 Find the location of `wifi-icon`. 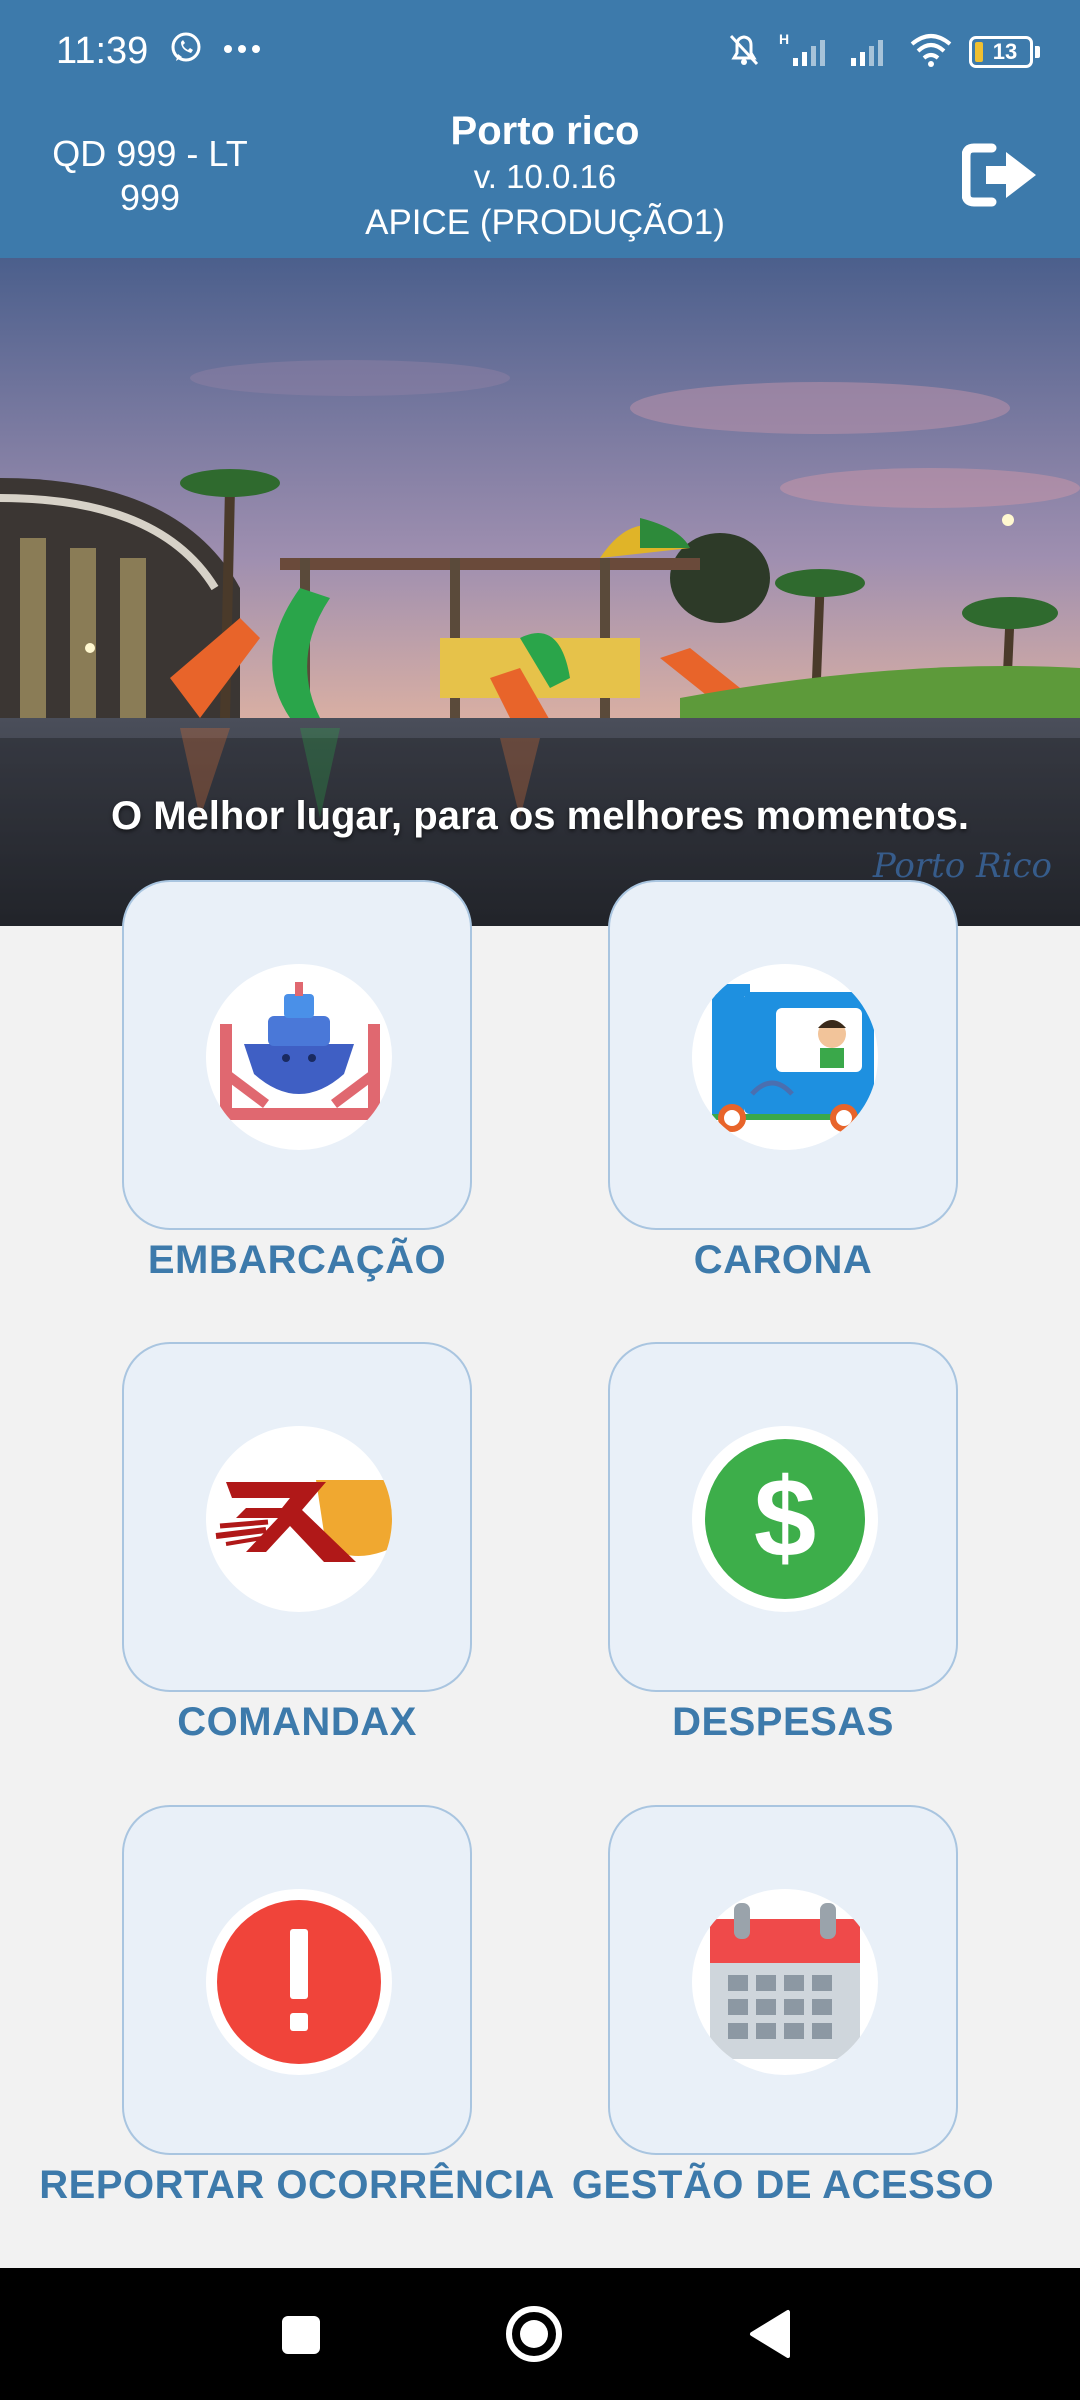

wifi-icon is located at coordinates (931, 51).